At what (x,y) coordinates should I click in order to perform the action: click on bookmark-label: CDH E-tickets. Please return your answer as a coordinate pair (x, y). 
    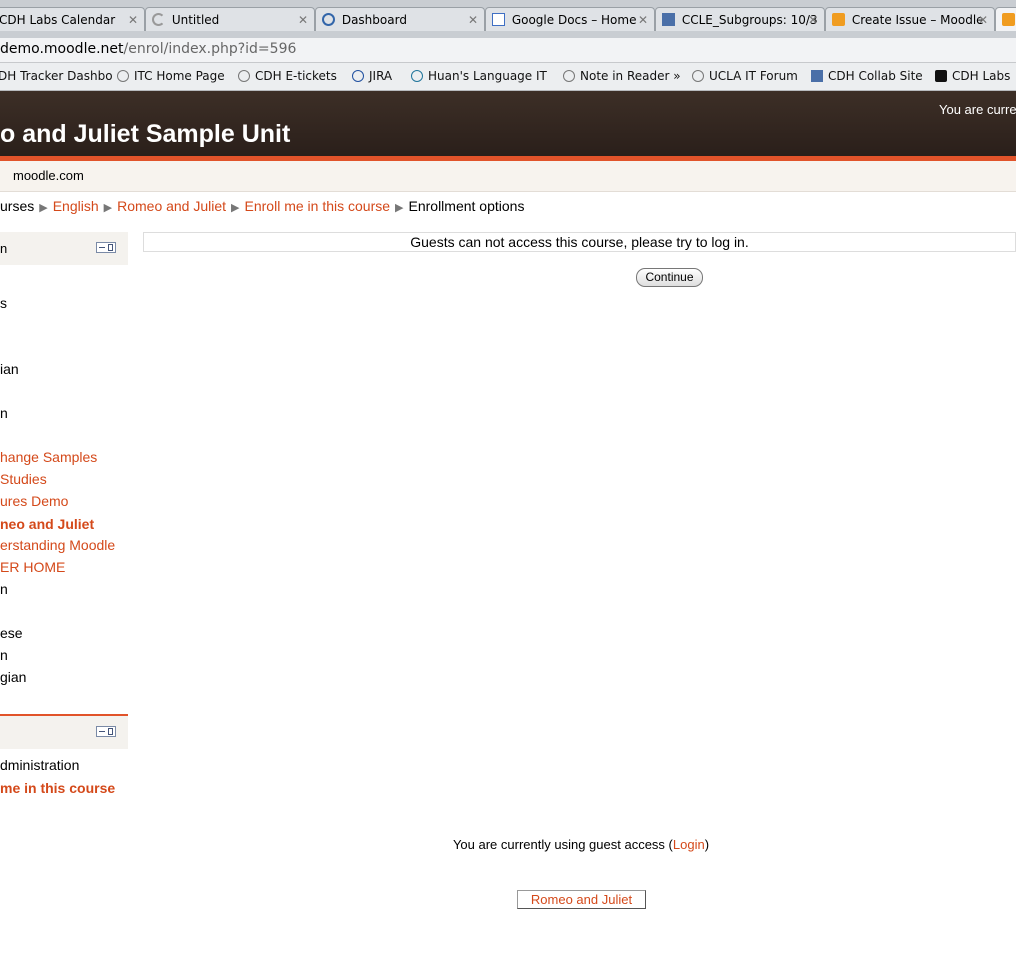
    Looking at the image, I should click on (296, 76).